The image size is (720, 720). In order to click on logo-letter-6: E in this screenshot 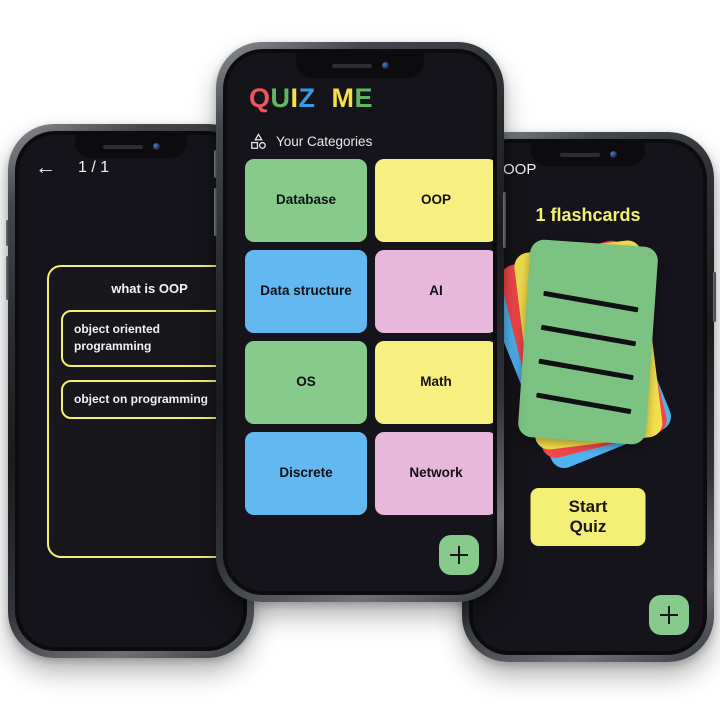, I will do `click(364, 98)`.